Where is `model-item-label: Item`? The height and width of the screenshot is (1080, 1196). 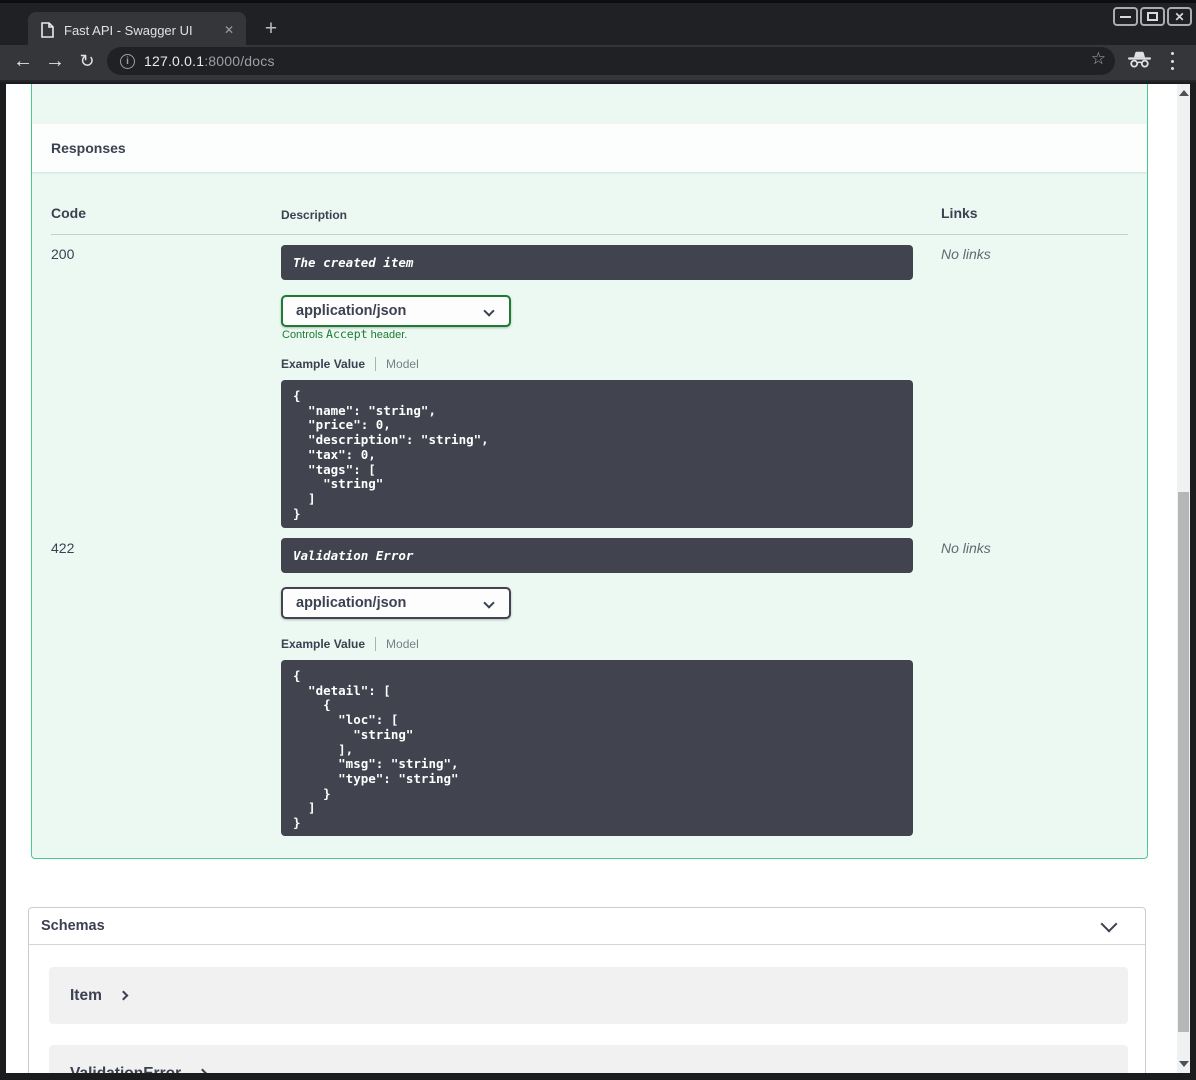
model-item-label: Item is located at coordinates (86, 995).